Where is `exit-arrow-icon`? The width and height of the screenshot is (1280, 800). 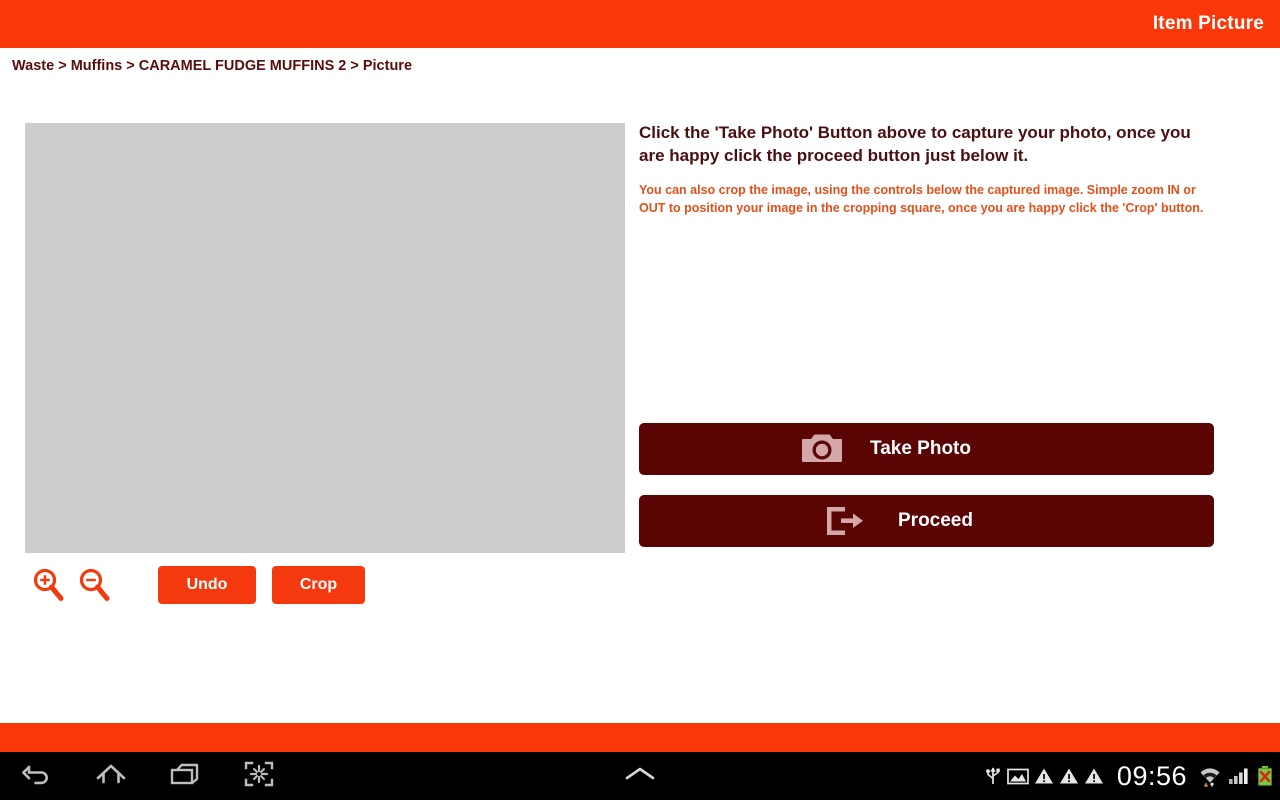 exit-arrow-icon is located at coordinates (844, 521).